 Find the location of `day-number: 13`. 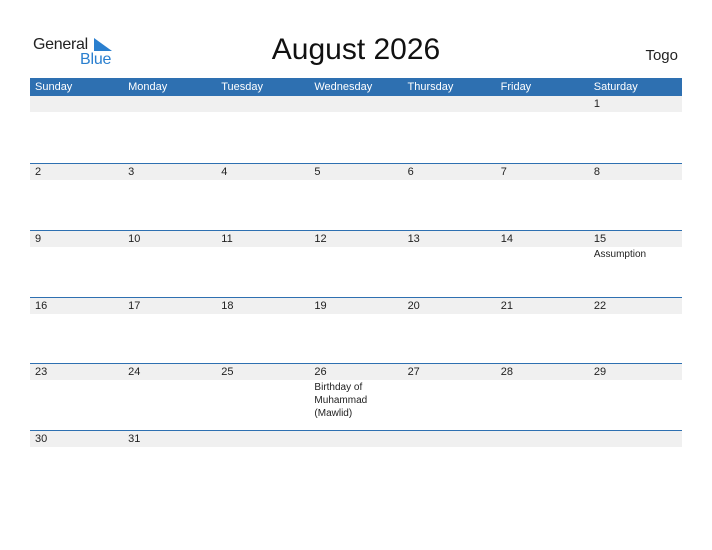

day-number: 13 is located at coordinates (413, 239).